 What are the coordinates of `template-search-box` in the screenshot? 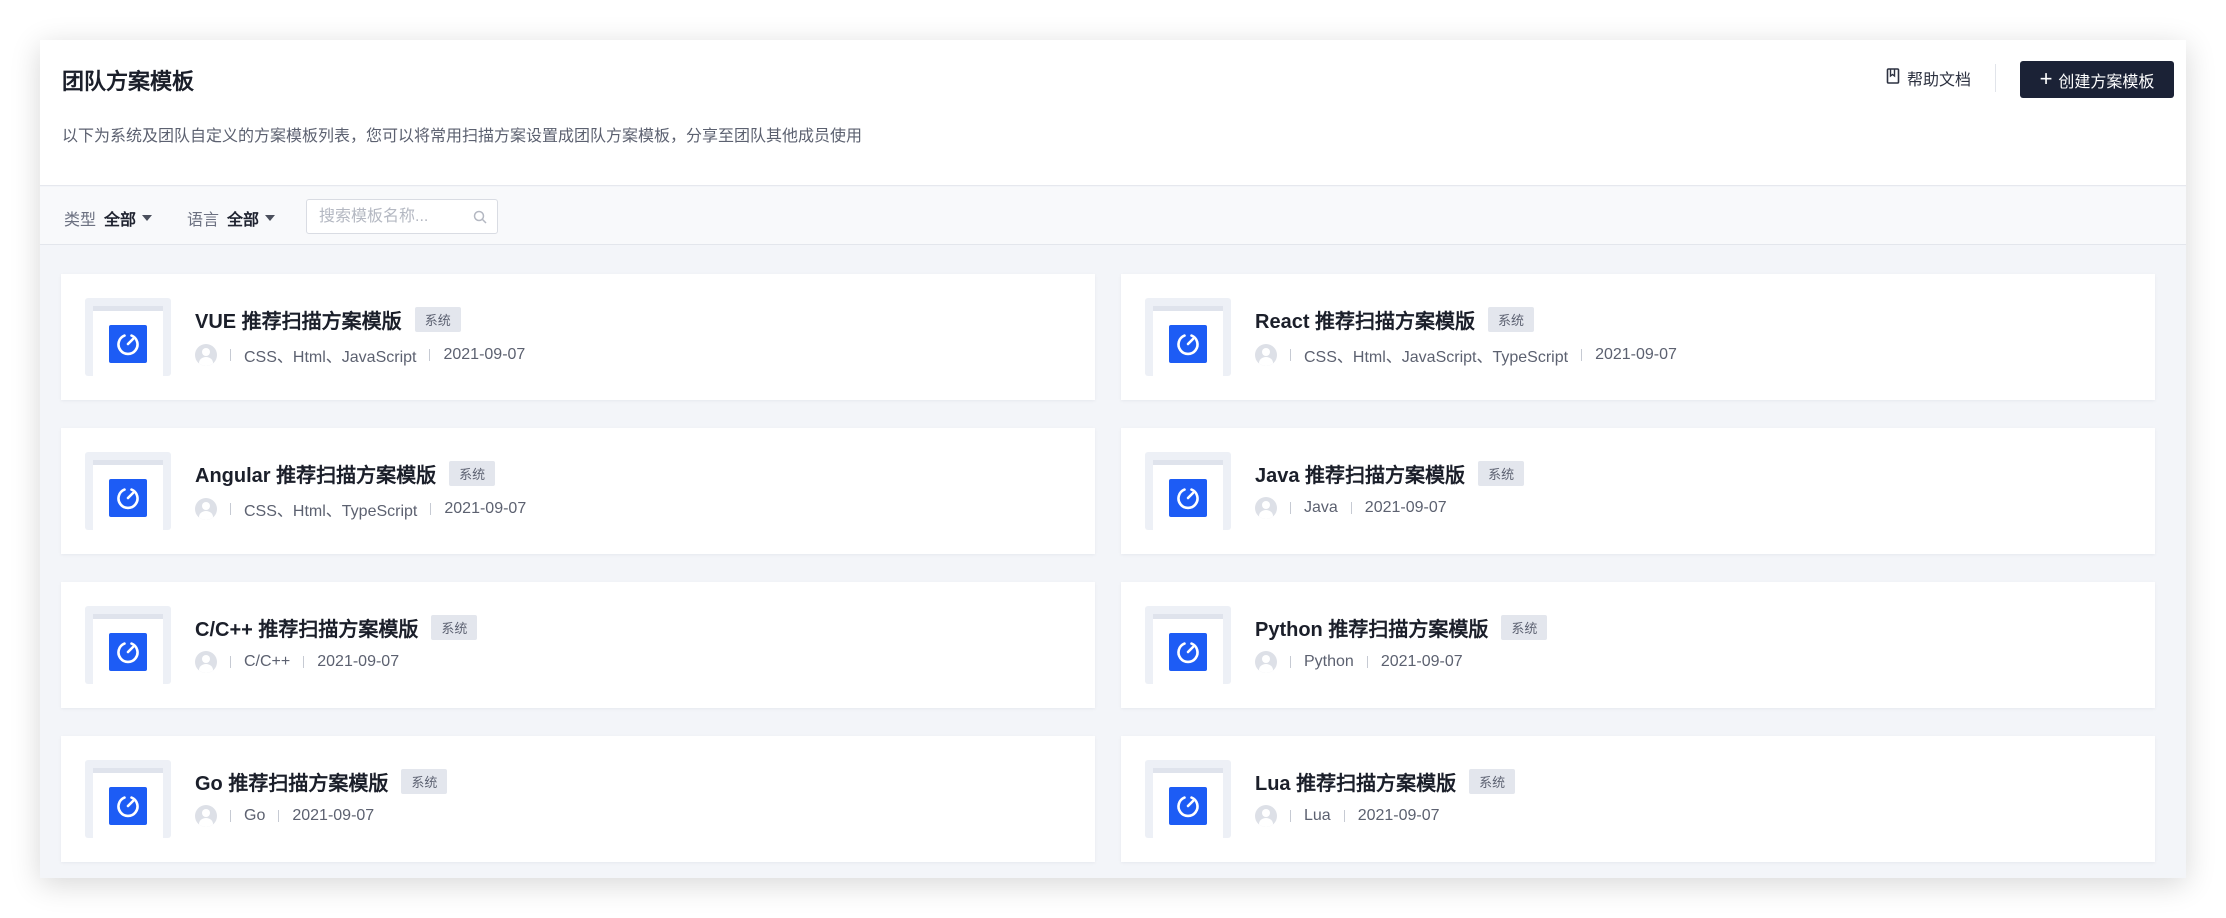 It's located at (402, 216).